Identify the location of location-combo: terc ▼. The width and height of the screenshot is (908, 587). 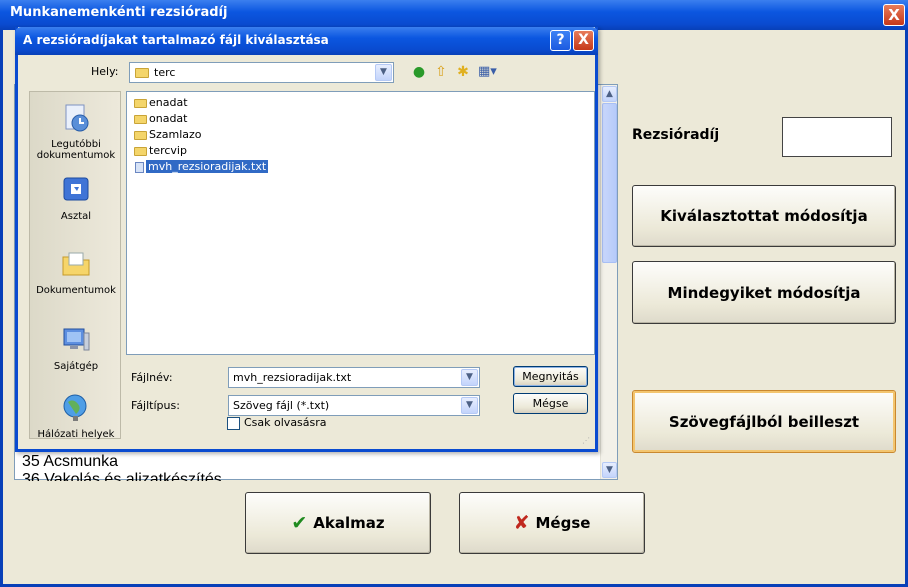
(261, 72).